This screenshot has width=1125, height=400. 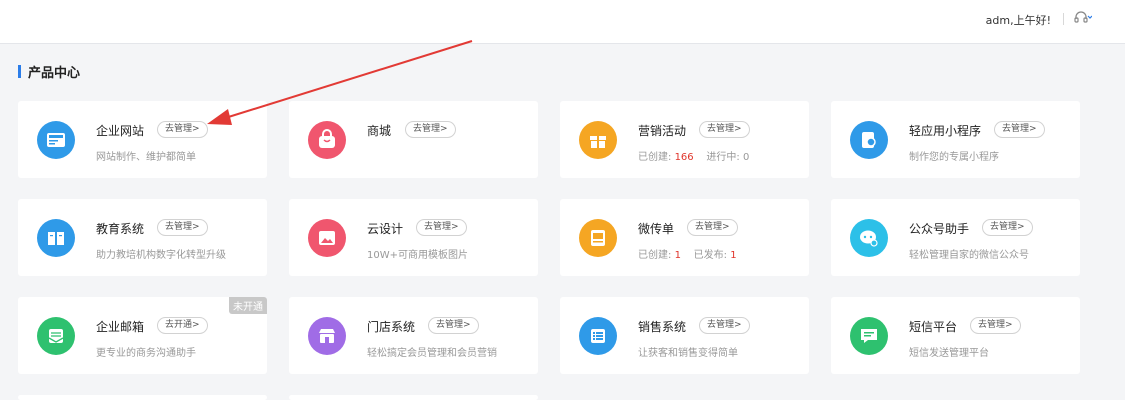 I want to click on card-name: 公众号助手, so click(x=939, y=229).